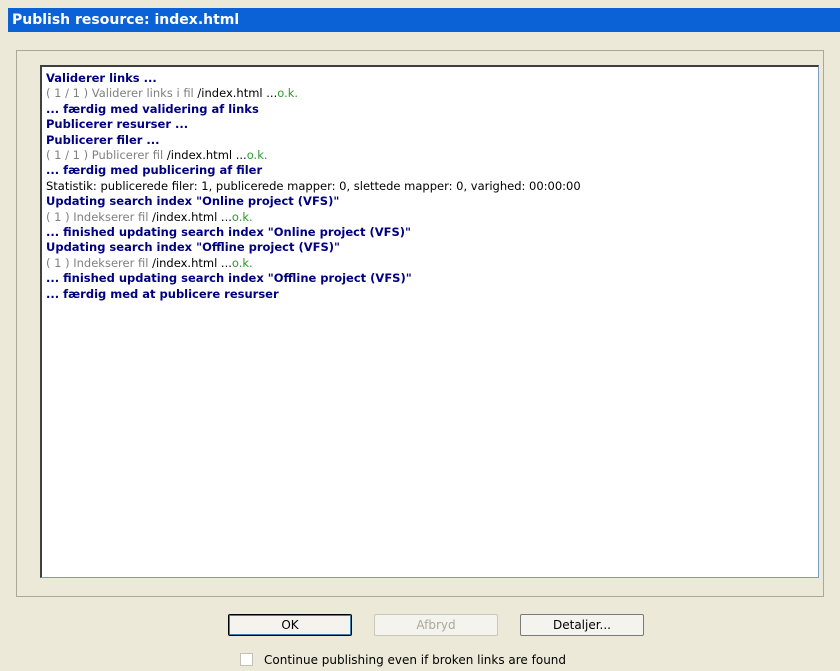 This screenshot has height=671, width=840. Describe the element at coordinates (122, 93) in the screenshot. I see `log-text: ( 1 / 1 ) Validerer links i fil` at that location.